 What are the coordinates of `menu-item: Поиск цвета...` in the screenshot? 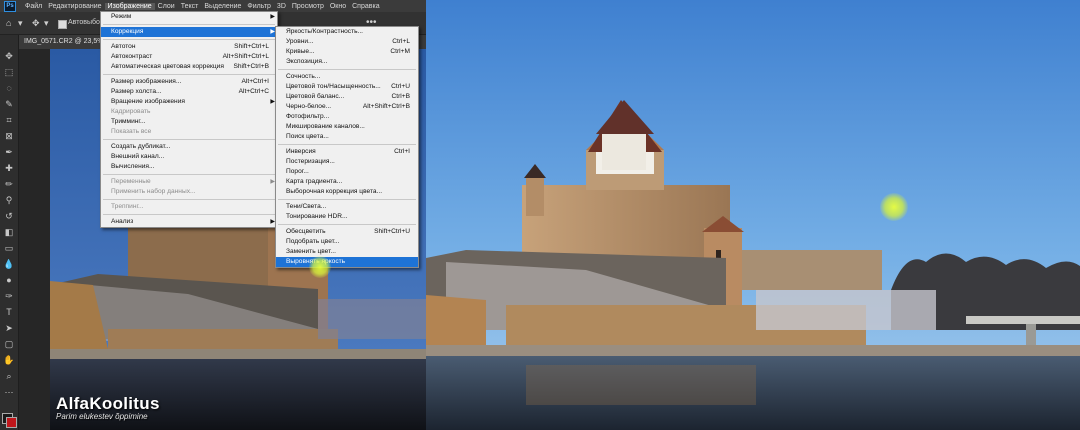 It's located at (347, 137).